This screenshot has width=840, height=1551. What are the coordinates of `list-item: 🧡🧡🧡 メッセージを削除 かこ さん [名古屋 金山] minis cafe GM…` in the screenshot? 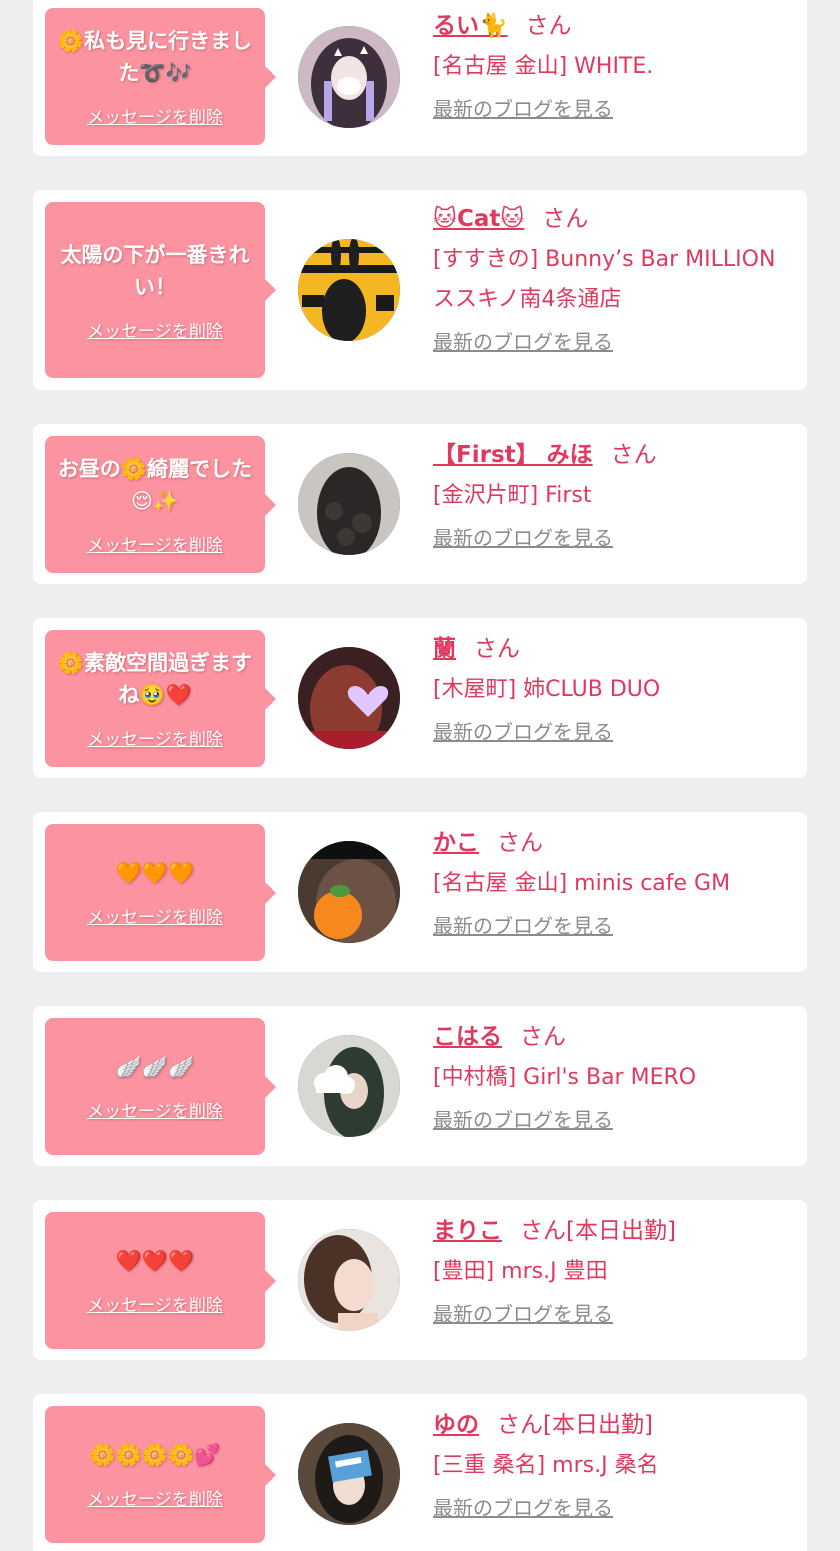 It's located at (420, 892).